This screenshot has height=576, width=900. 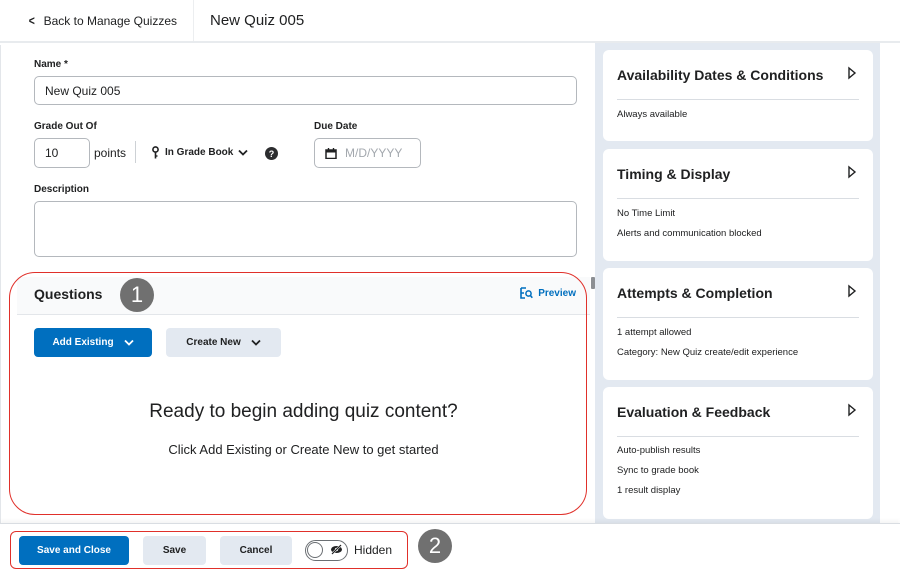 I want to click on empty-state-title: Ready to begin adding quiz content?, so click(x=303, y=411).